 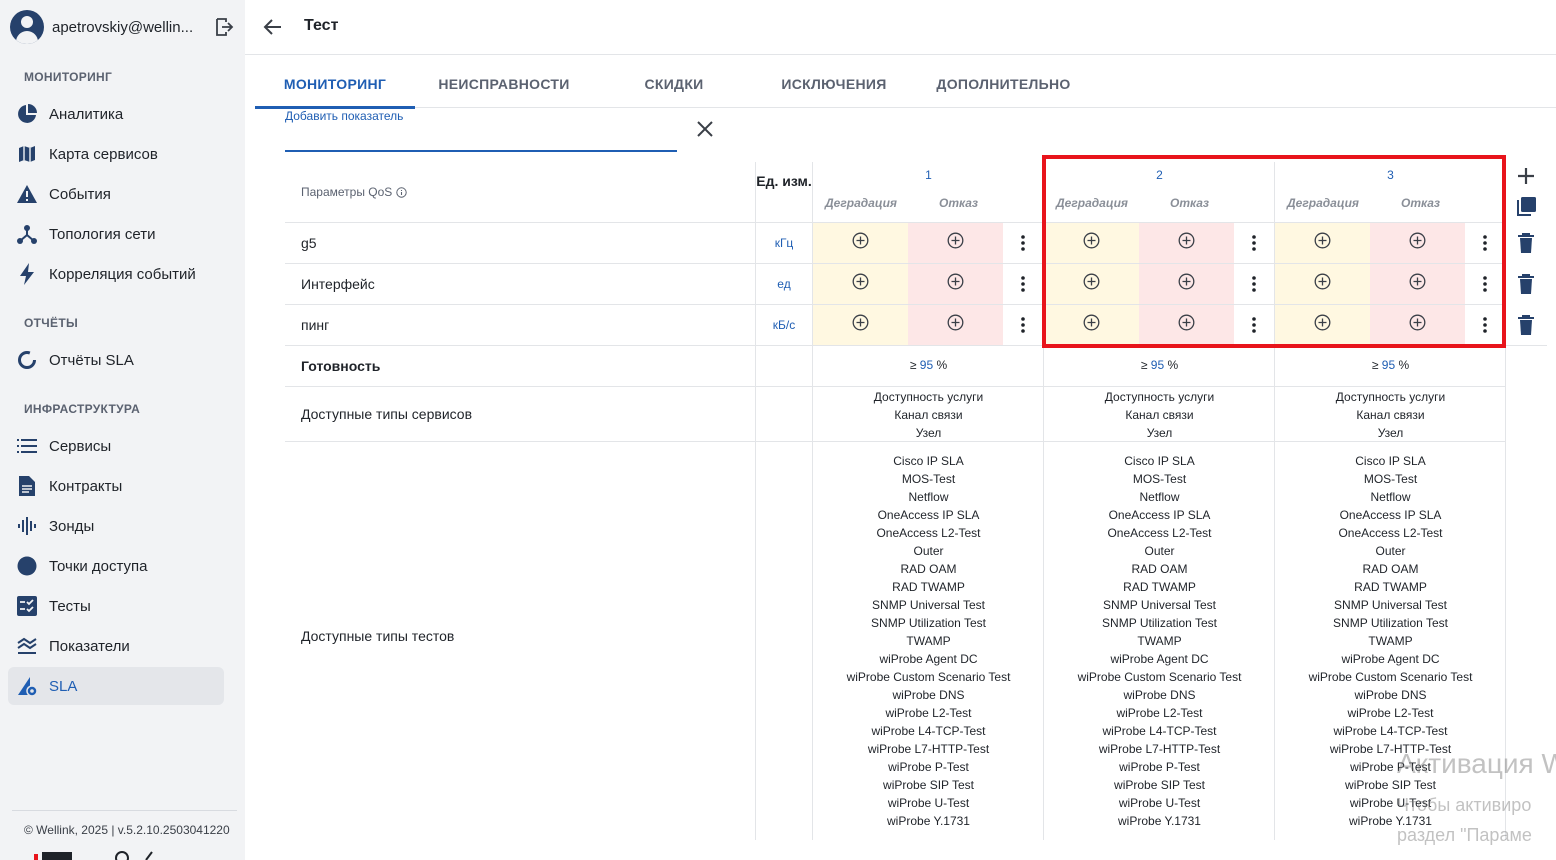 What do you see at coordinates (116, 194) in the screenshot?
I see `sidebar-item-events: События` at bounding box center [116, 194].